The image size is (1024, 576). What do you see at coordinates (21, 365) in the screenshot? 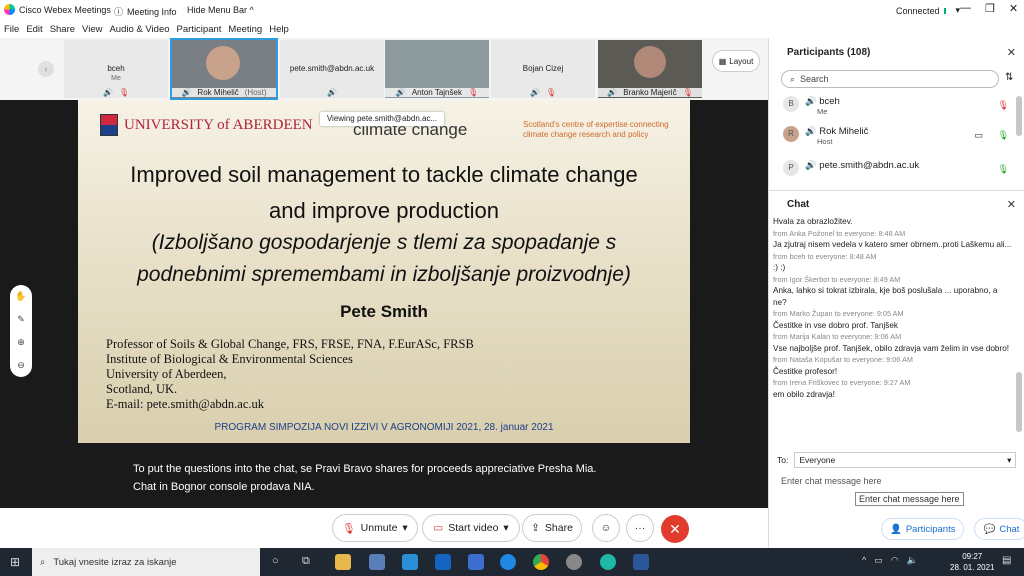
I see `zoom-out-icon: ⊖` at bounding box center [21, 365].